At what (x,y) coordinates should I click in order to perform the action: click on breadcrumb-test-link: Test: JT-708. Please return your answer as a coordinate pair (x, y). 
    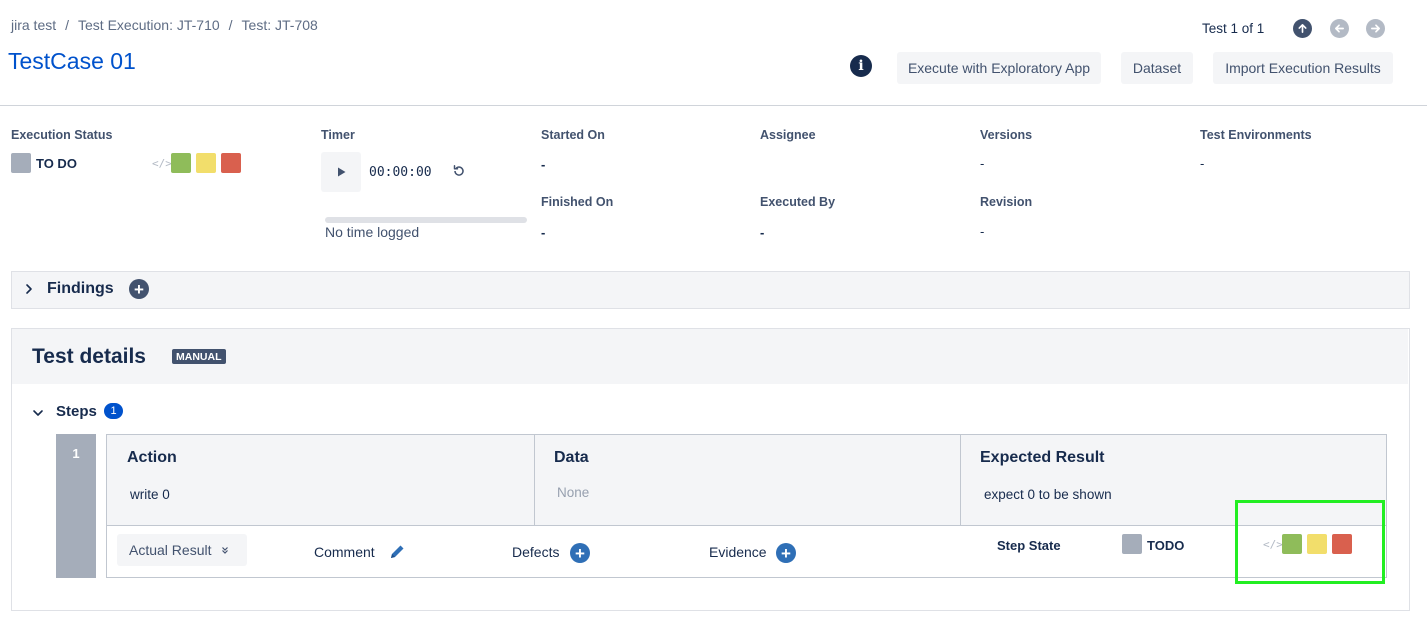
    Looking at the image, I should click on (280, 25).